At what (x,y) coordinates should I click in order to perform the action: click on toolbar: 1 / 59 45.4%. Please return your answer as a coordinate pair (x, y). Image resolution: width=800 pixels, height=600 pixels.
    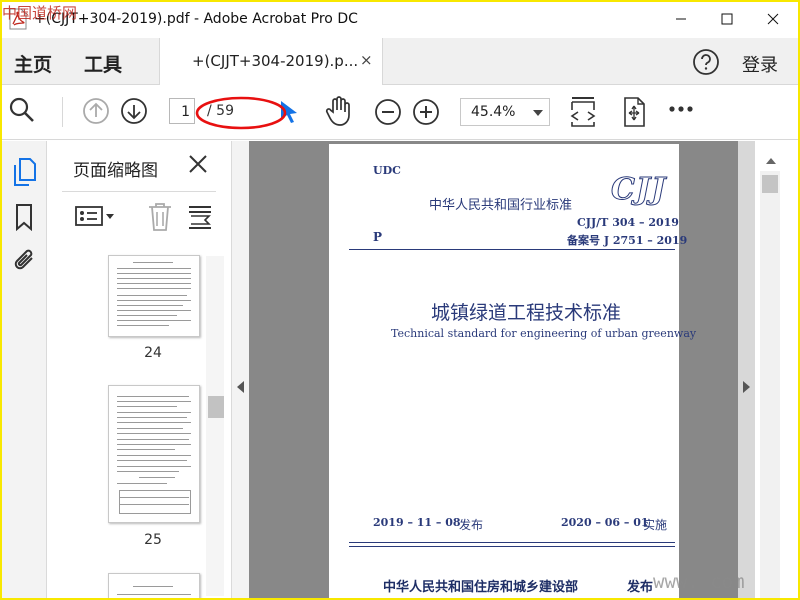
    Looking at the image, I should click on (400, 112).